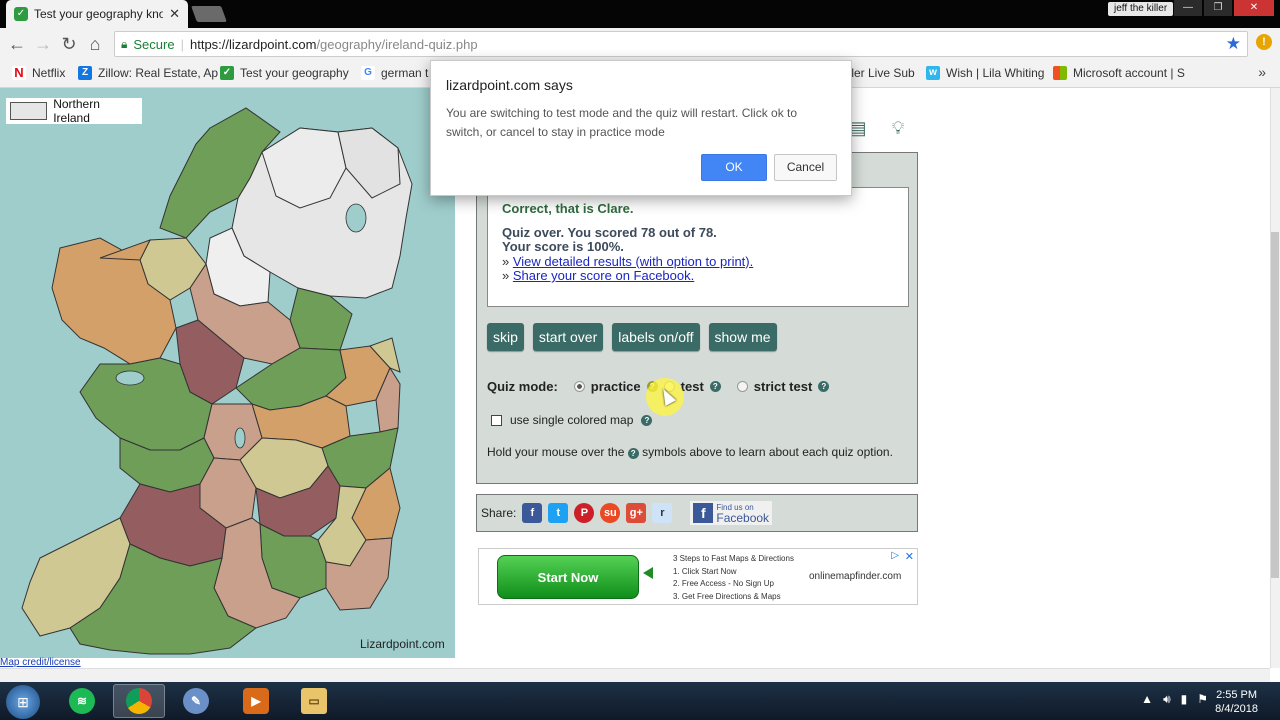 This screenshot has height=720, width=1280. Describe the element at coordinates (895, 555) in the screenshot. I see `adchoices-icon: ▷` at that location.